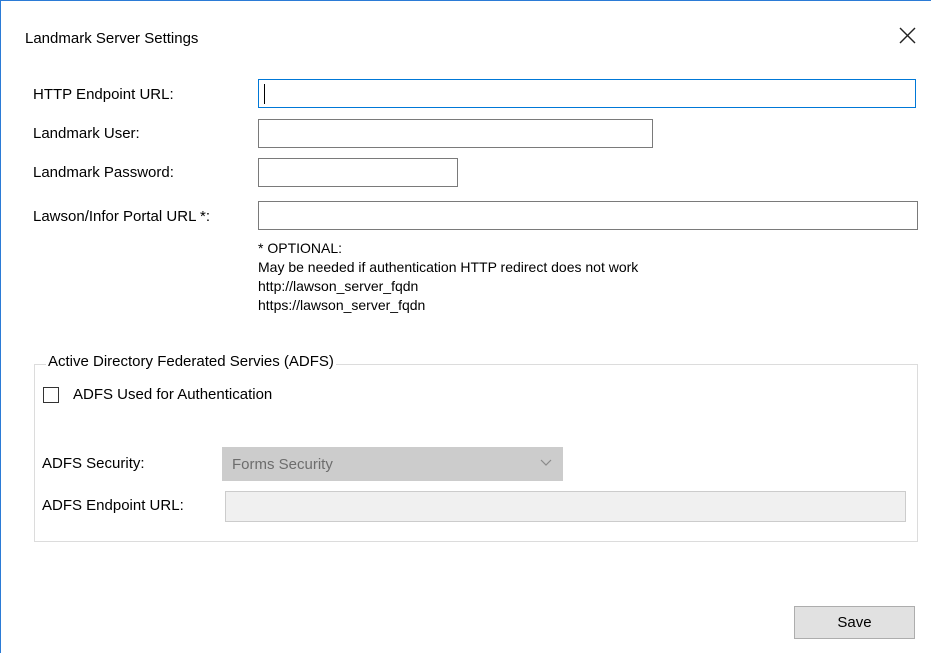 This screenshot has height=653, width=932. Describe the element at coordinates (112, 38) in the screenshot. I see `window-title: Landmark Server Settings` at that location.